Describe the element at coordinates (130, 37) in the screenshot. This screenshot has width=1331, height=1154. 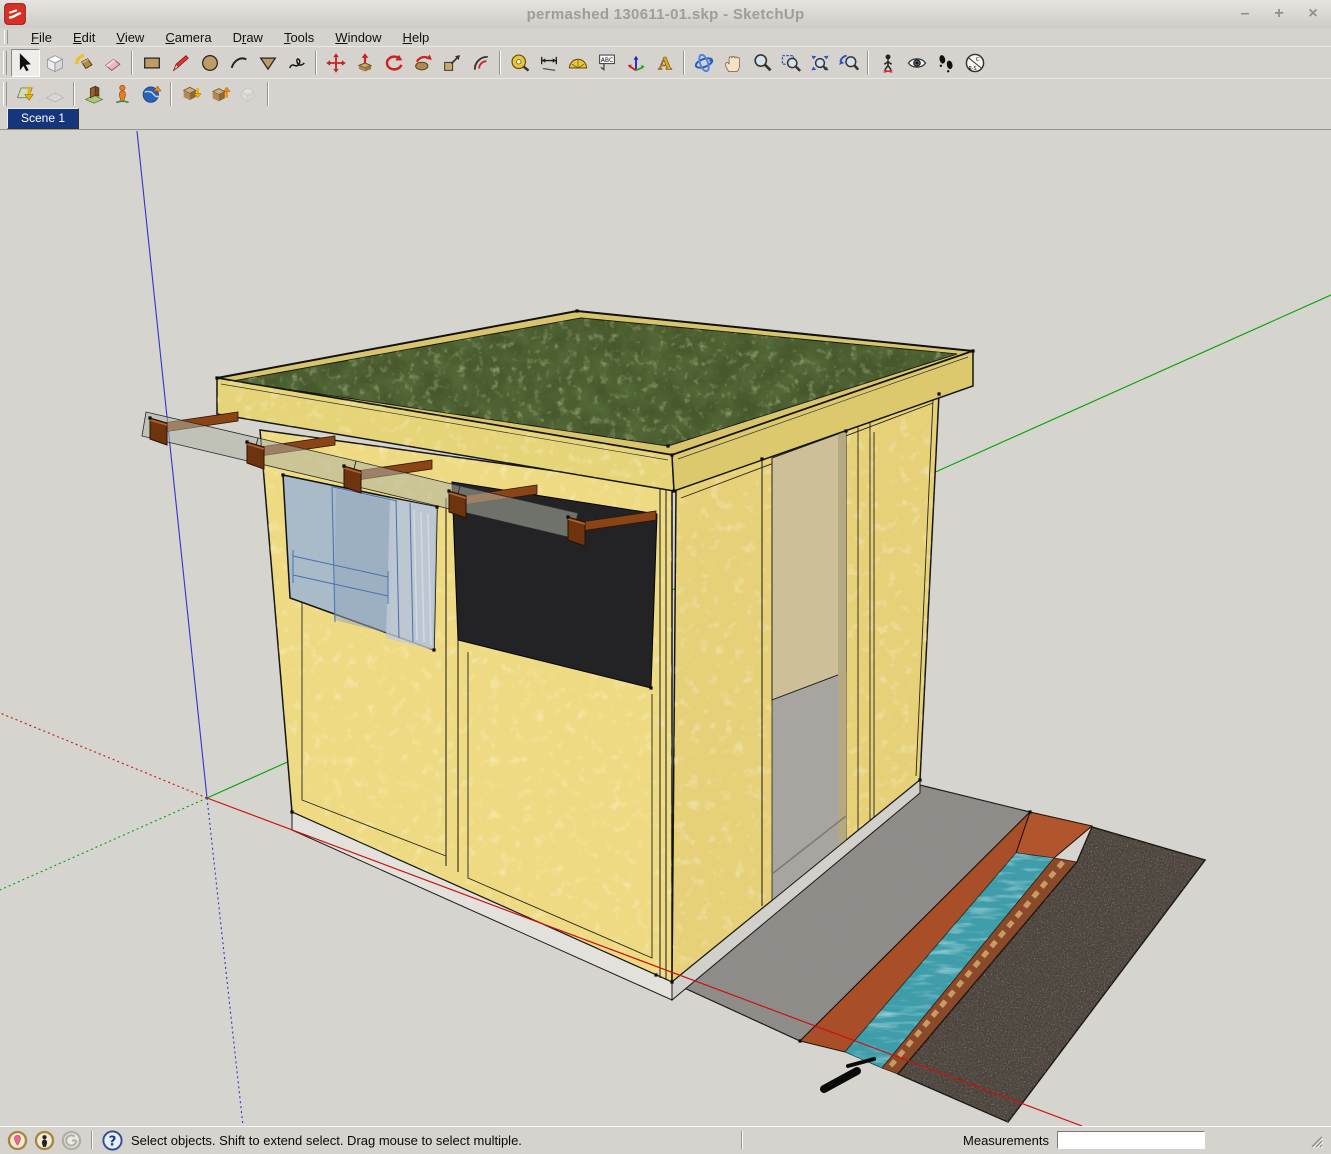
I see `menu-view: View` at that location.